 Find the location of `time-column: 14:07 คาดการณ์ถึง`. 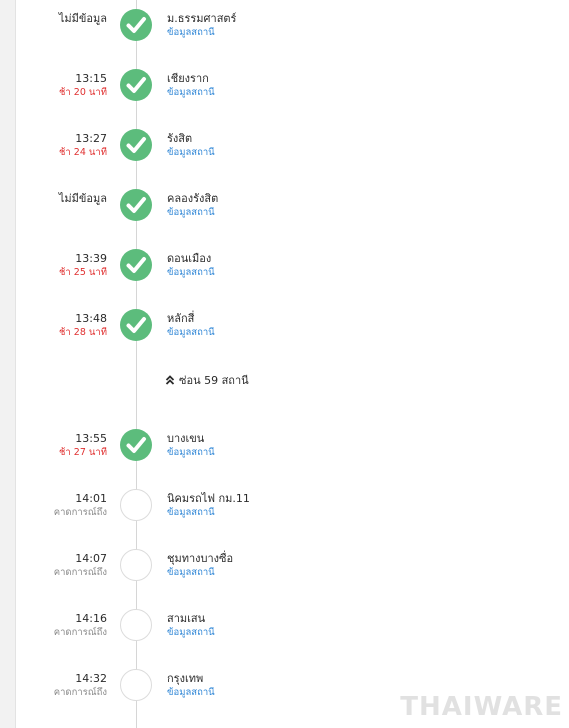

time-column: 14:07 คาดการณ์ถึง is located at coordinates (80, 565).